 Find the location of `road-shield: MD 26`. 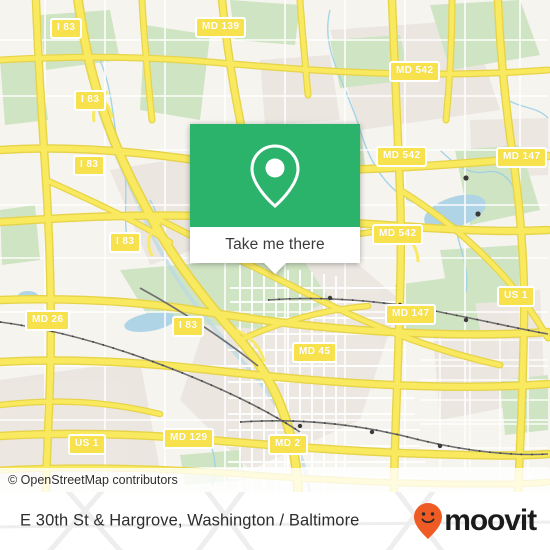

road-shield: MD 26 is located at coordinates (48, 320).